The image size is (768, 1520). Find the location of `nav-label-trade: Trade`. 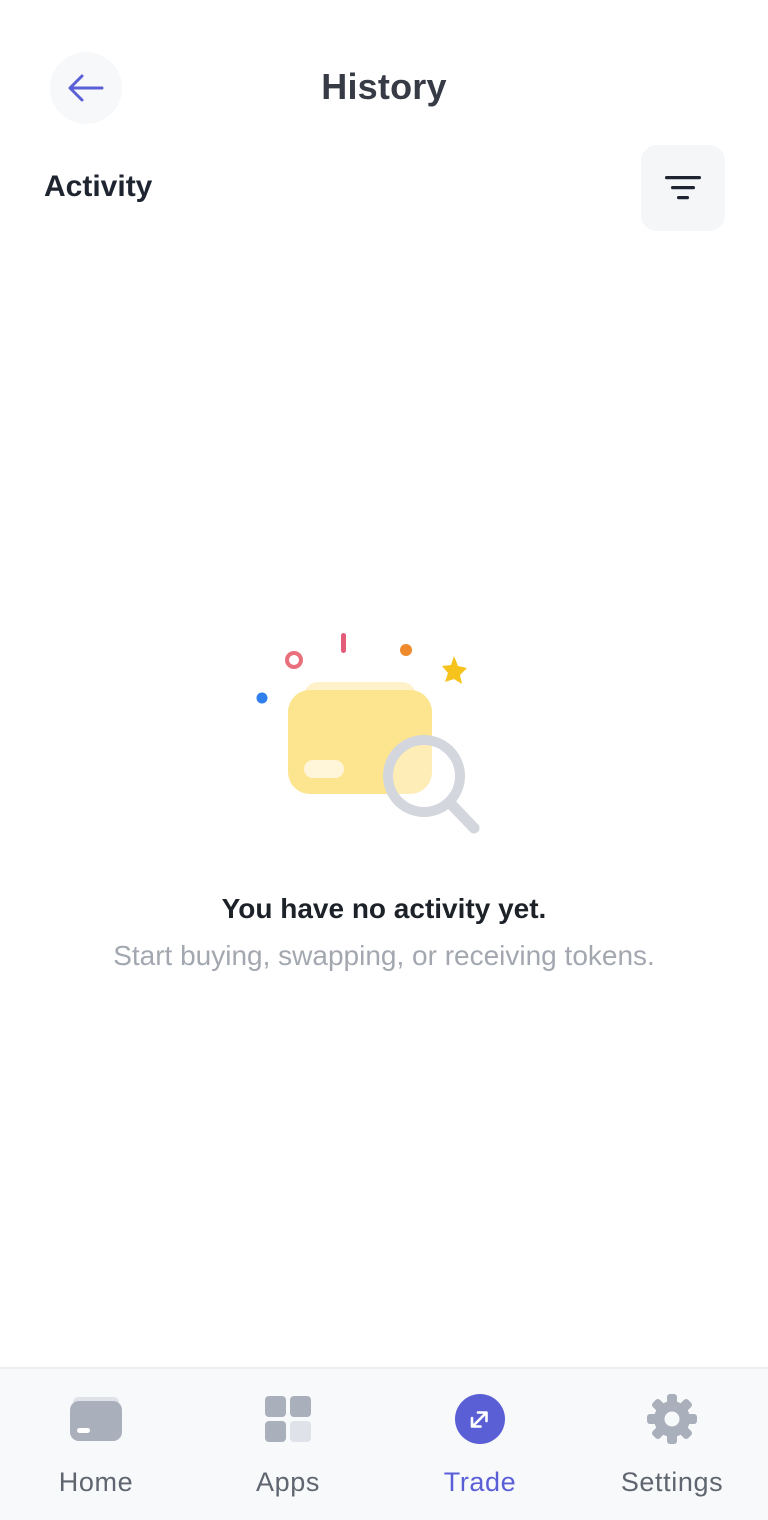

nav-label-trade: Trade is located at coordinates (480, 1482).